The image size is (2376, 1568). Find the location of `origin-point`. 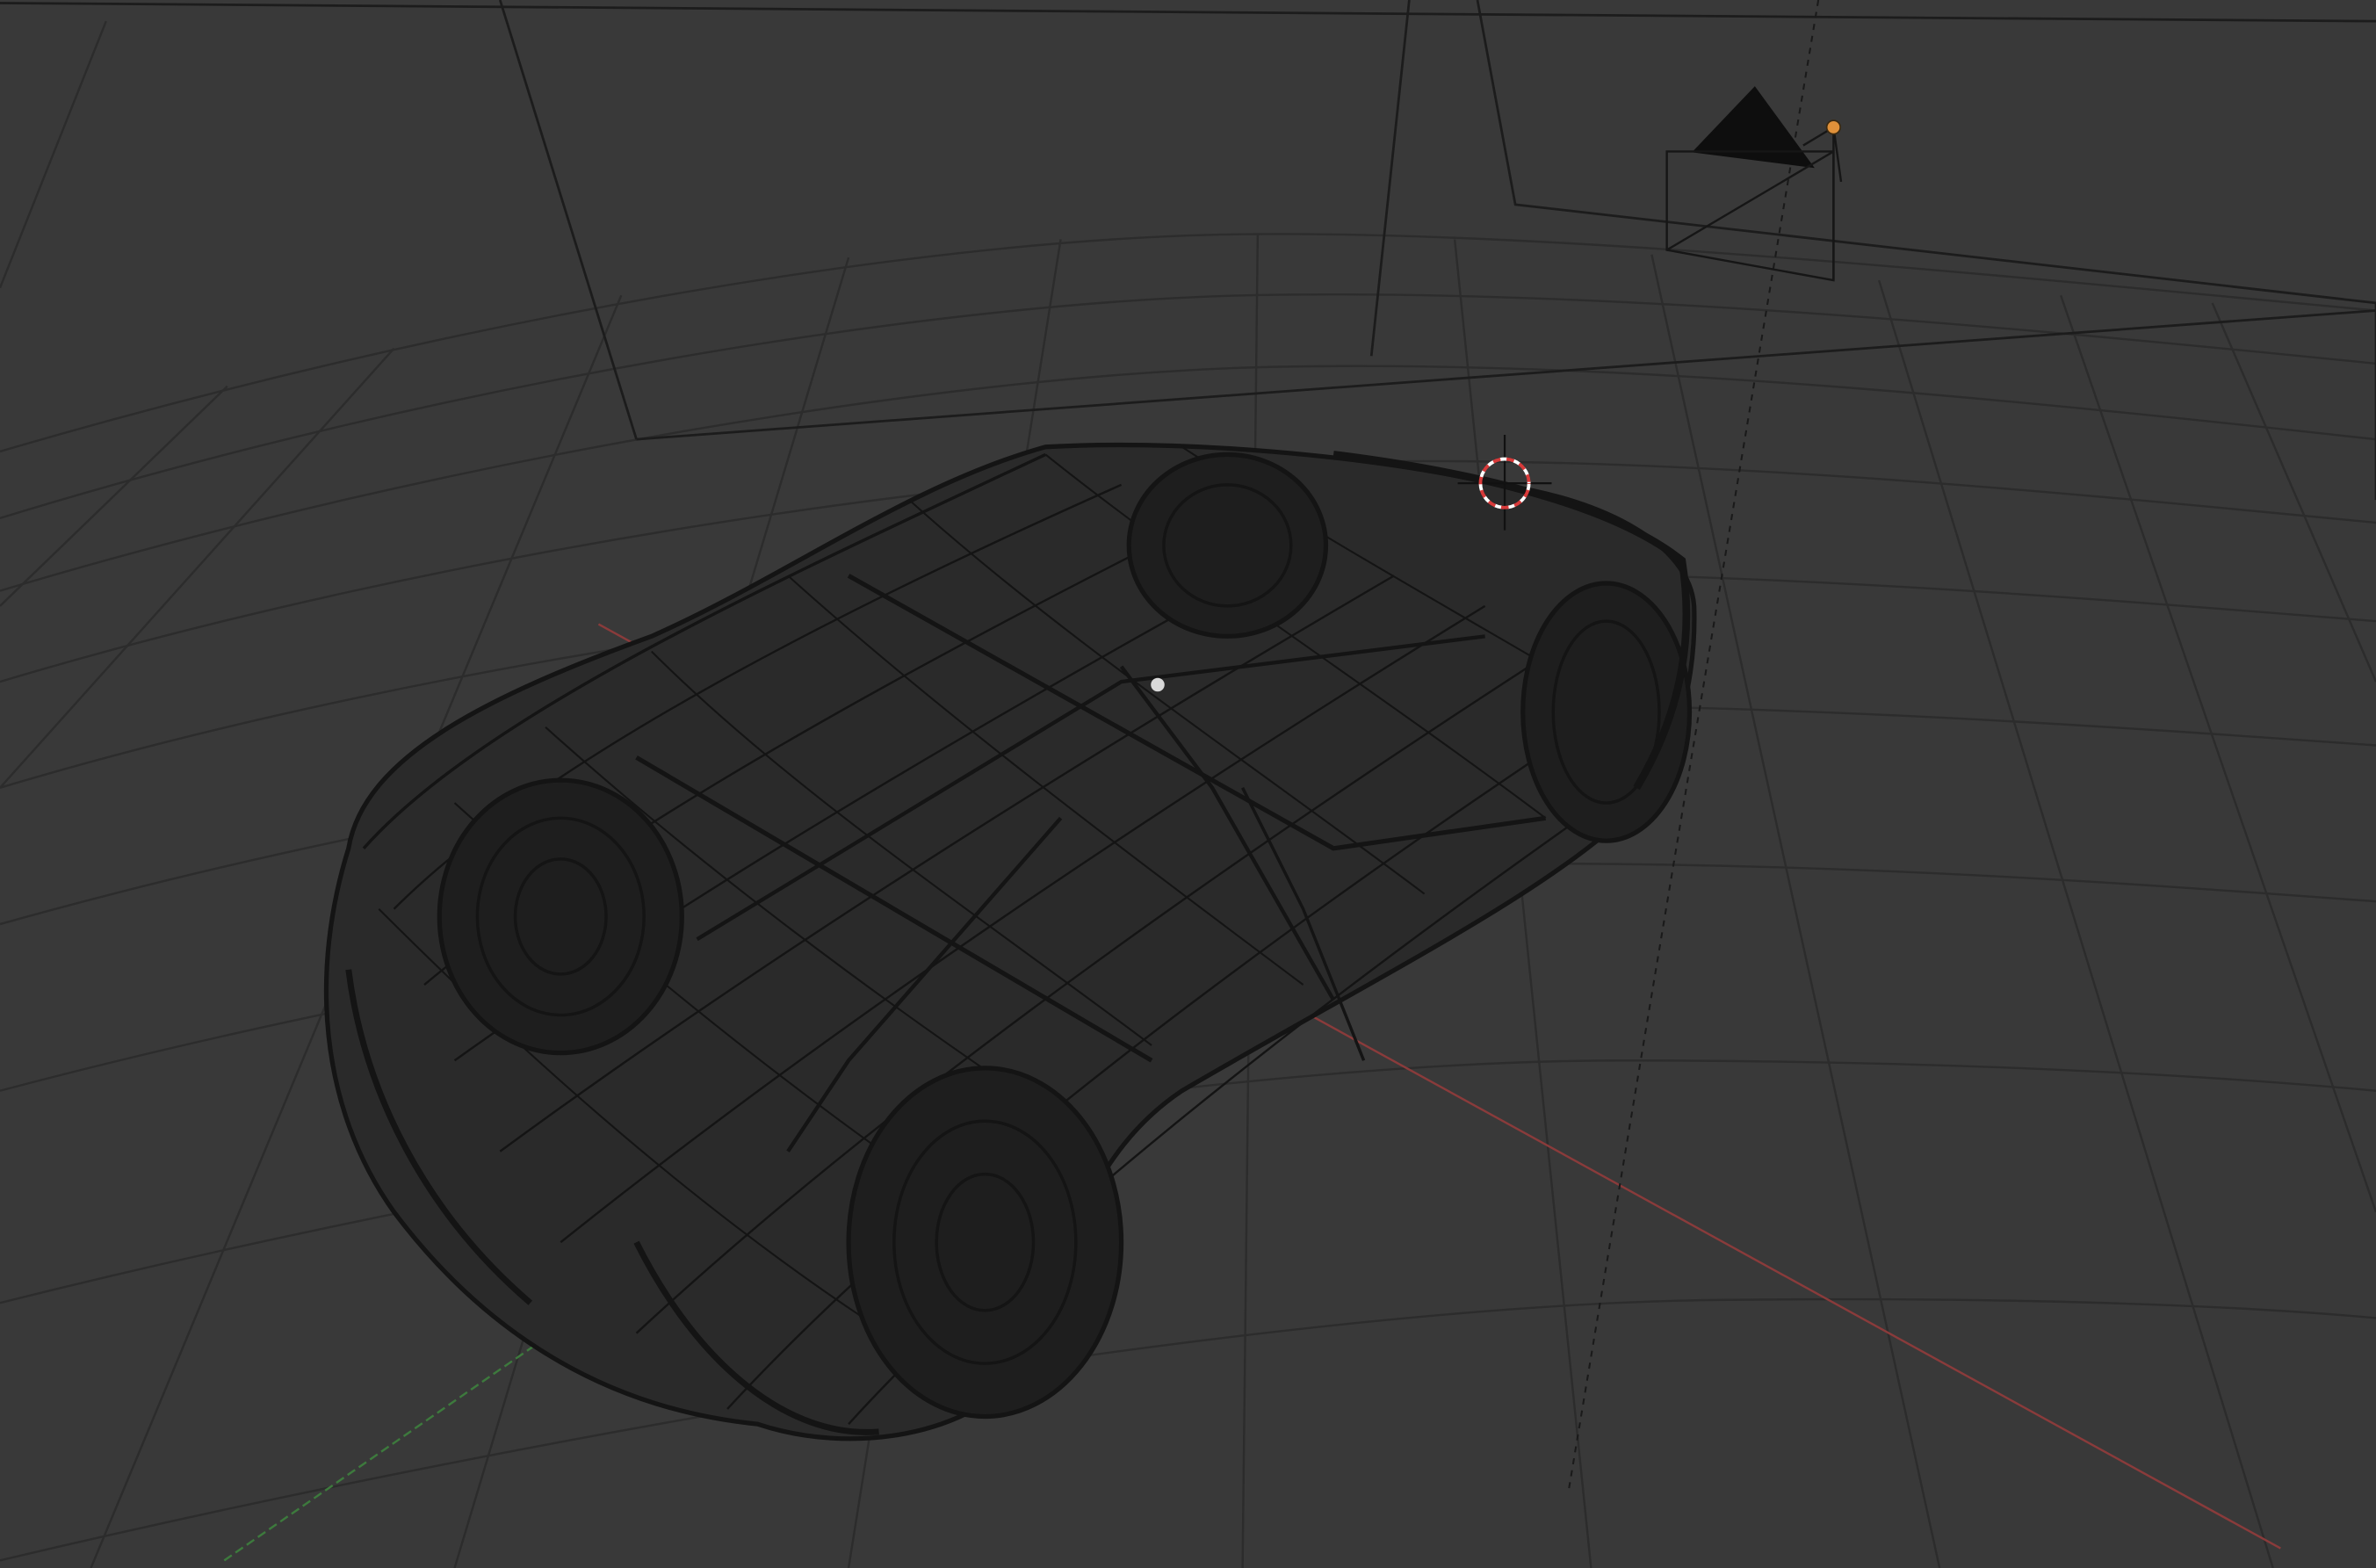

origin-point is located at coordinates (1158, 684).